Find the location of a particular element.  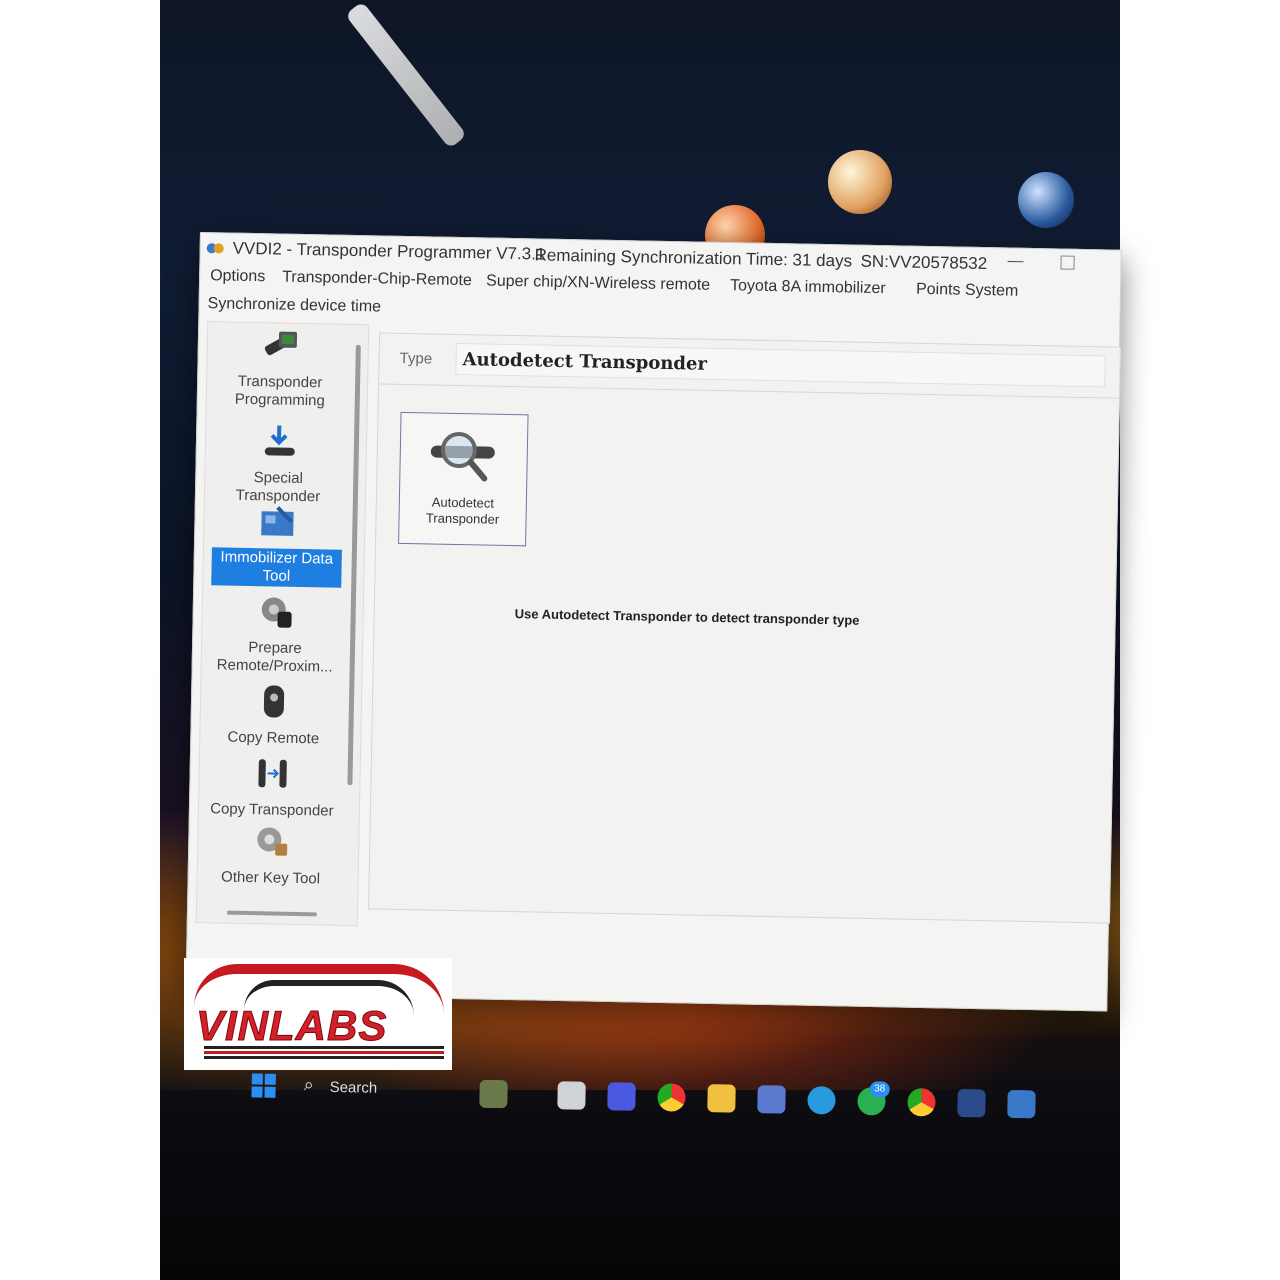

sidebar-scrollbar is located at coordinates (354, 565).